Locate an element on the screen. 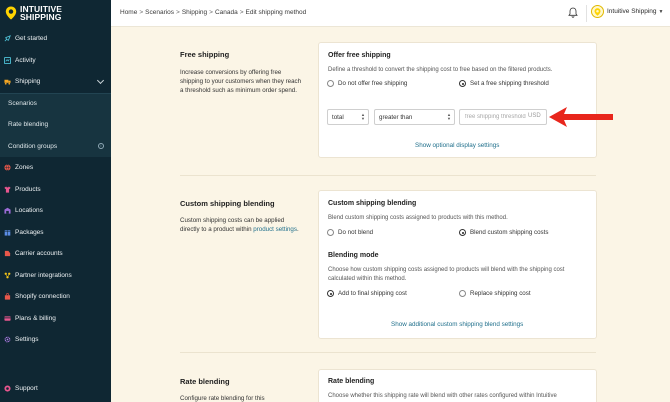  radio-label: Do not offer free shipping is located at coordinates (373, 83).